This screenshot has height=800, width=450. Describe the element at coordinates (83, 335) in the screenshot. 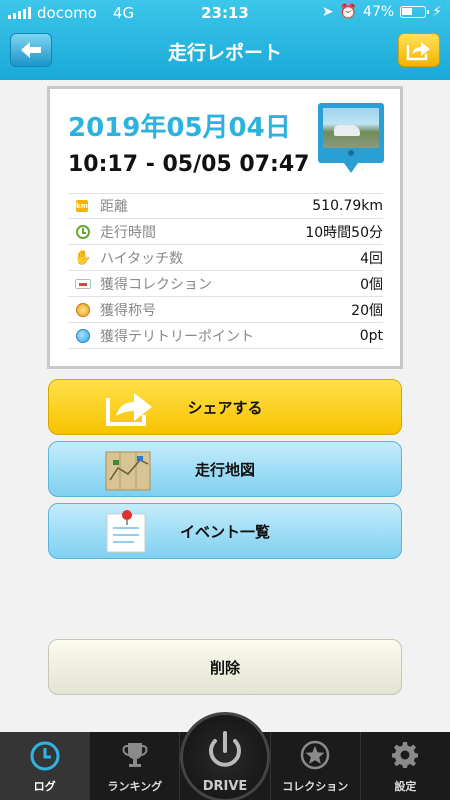

I see `territory-icon` at that location.